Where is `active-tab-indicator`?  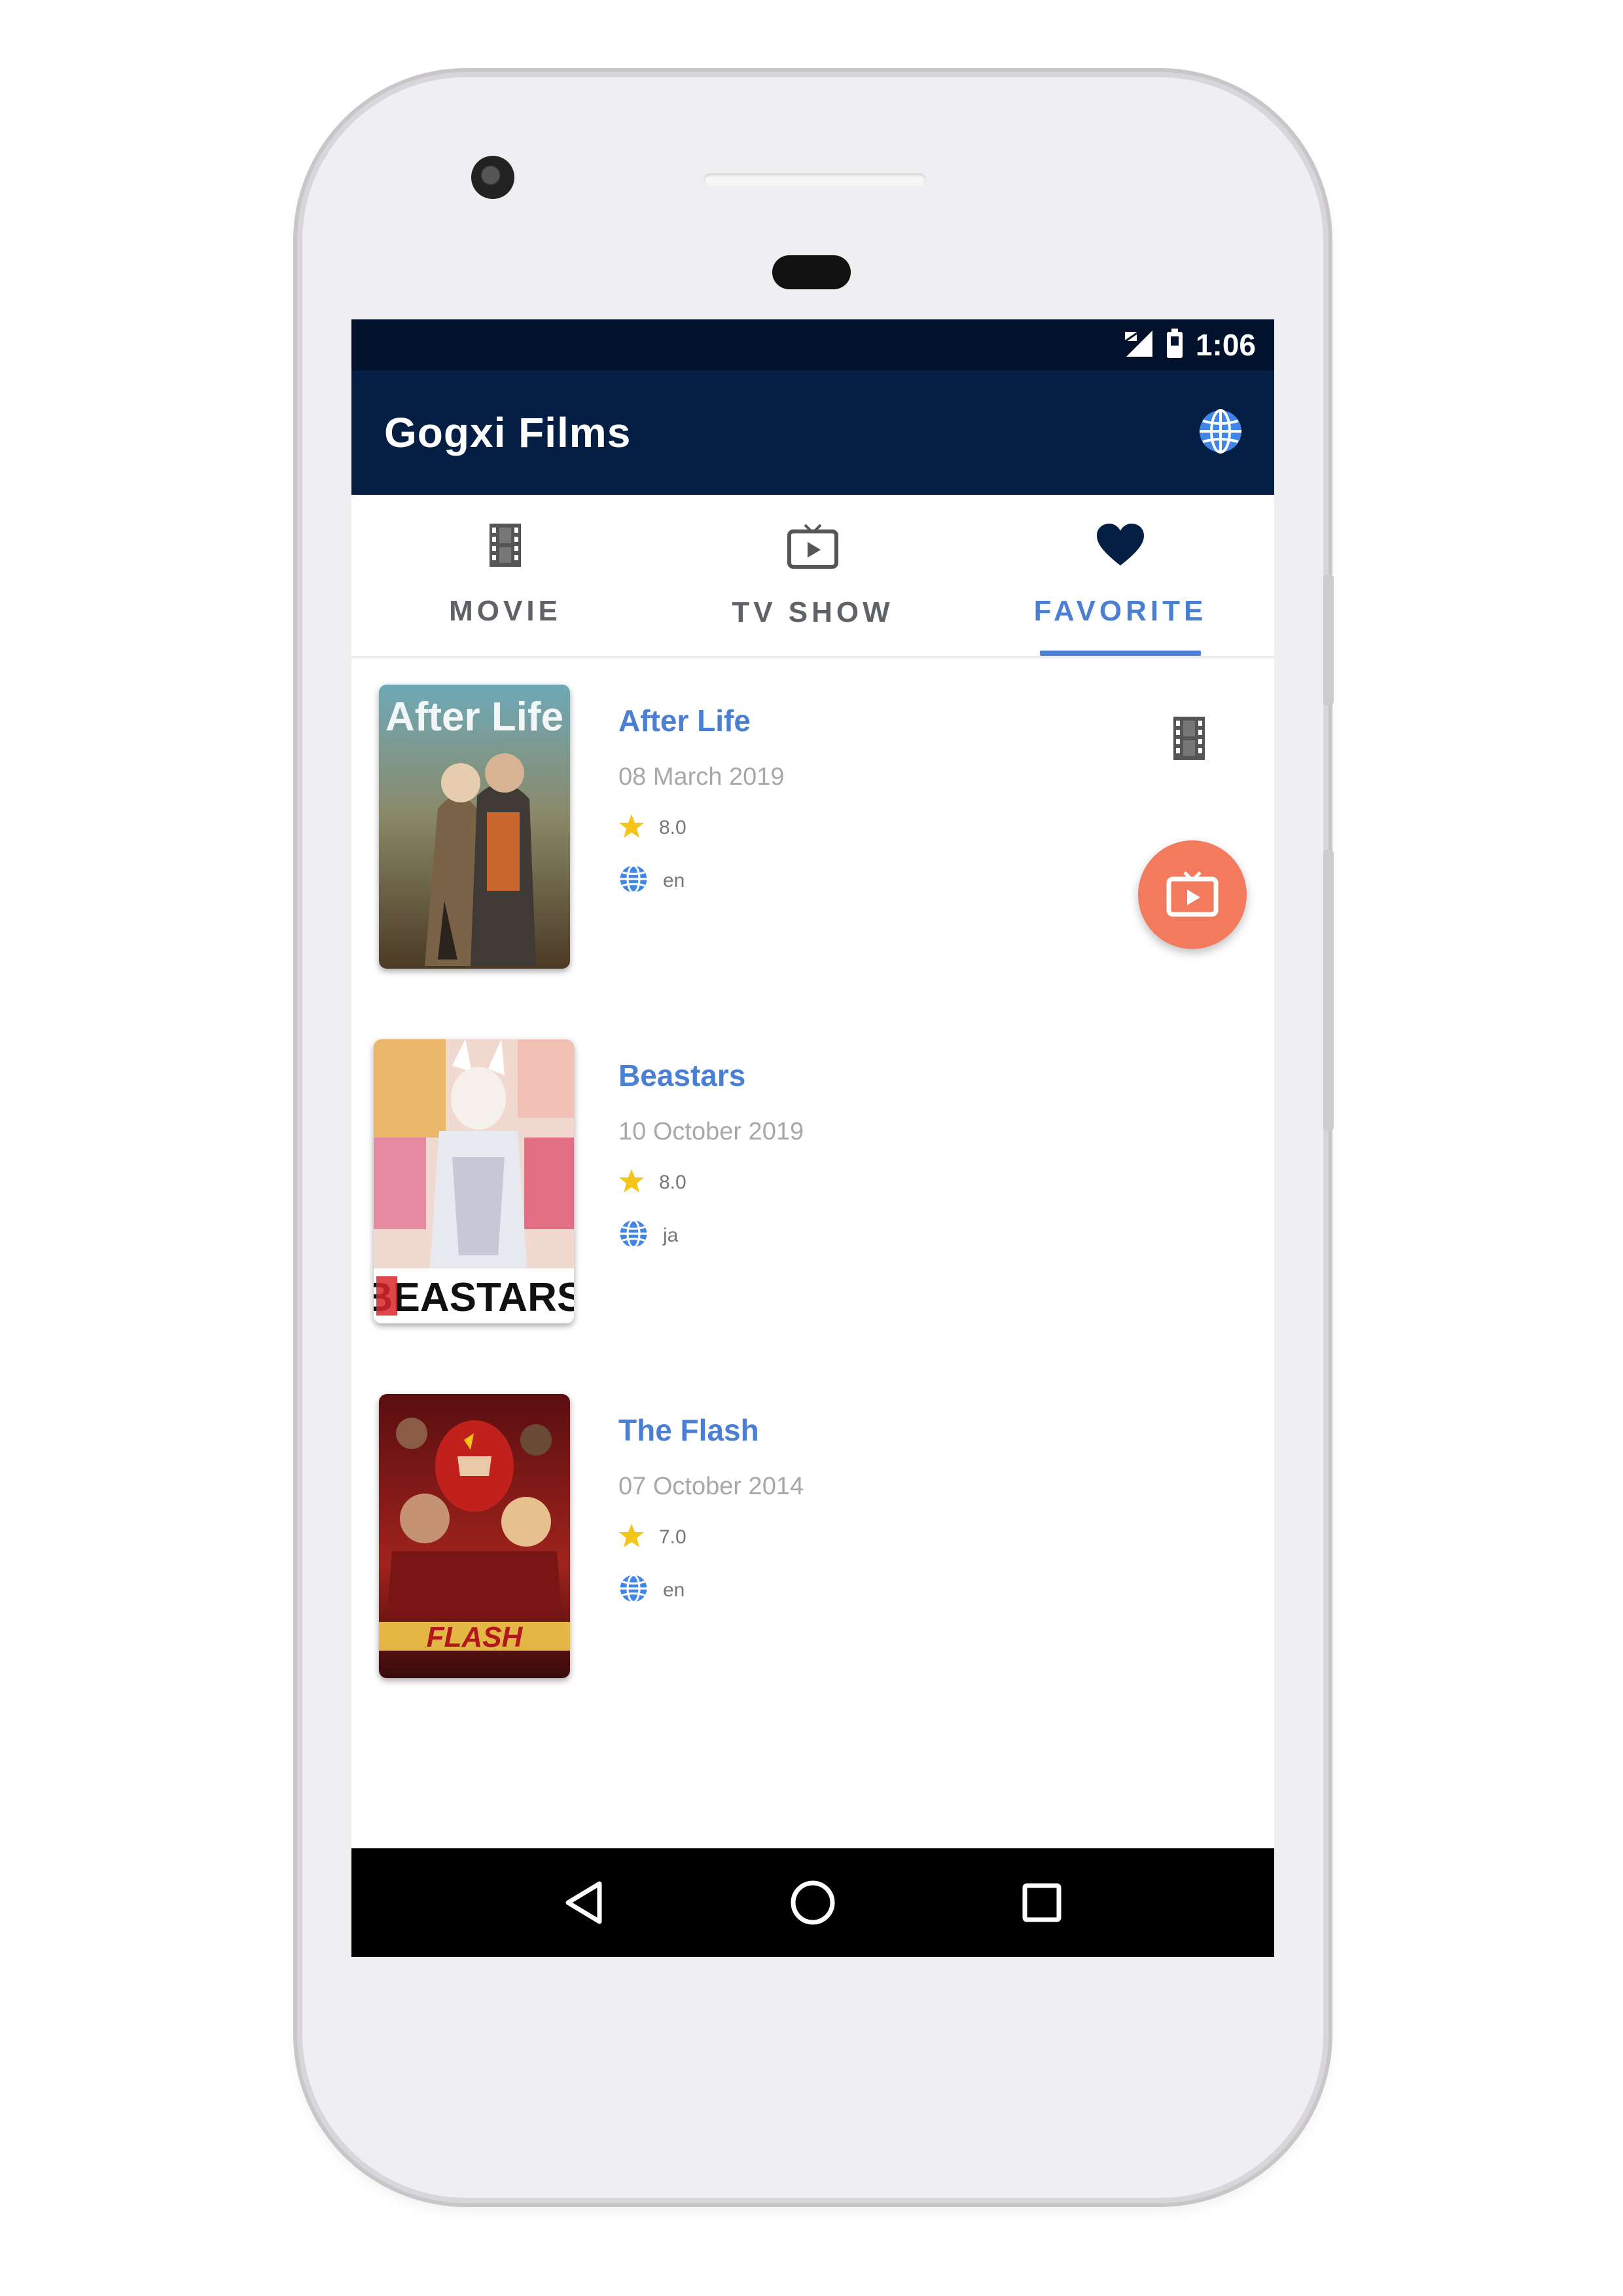 active-tab-indicator is located at coordinates (1120, 653).